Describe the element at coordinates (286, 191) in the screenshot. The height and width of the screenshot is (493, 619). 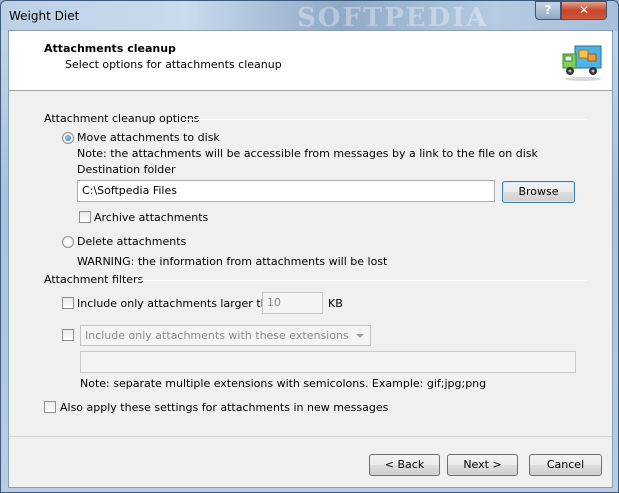
I see `destination-folder-input: C:\Softpedia Files` at that location.